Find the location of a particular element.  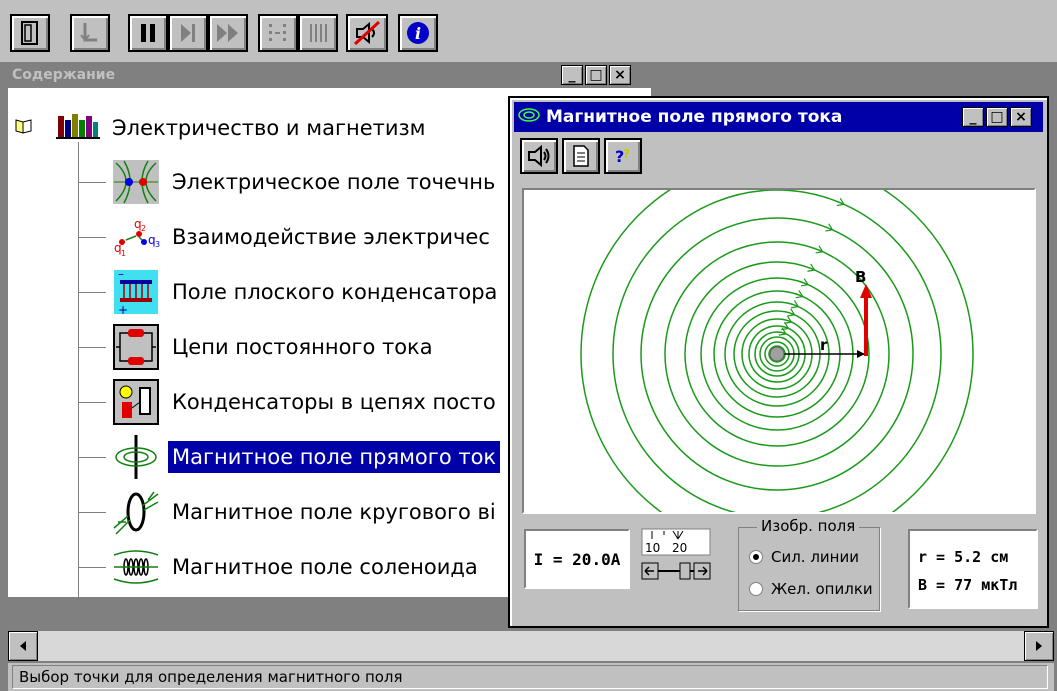

tree-item-label: Поле плоского конденсатора is located at coordinates (335, 292).